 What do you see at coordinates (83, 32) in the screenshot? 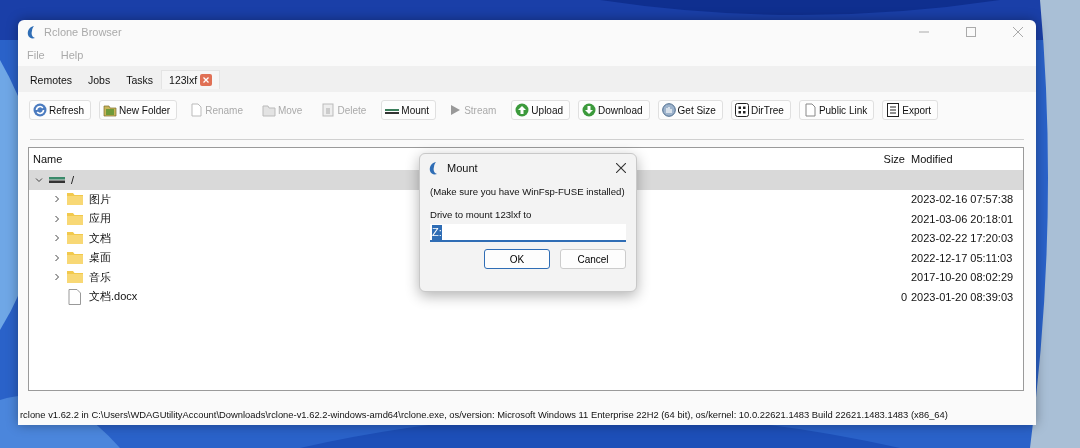
I see `window-title: Rclone Browser` at bounding box center [83, 32].